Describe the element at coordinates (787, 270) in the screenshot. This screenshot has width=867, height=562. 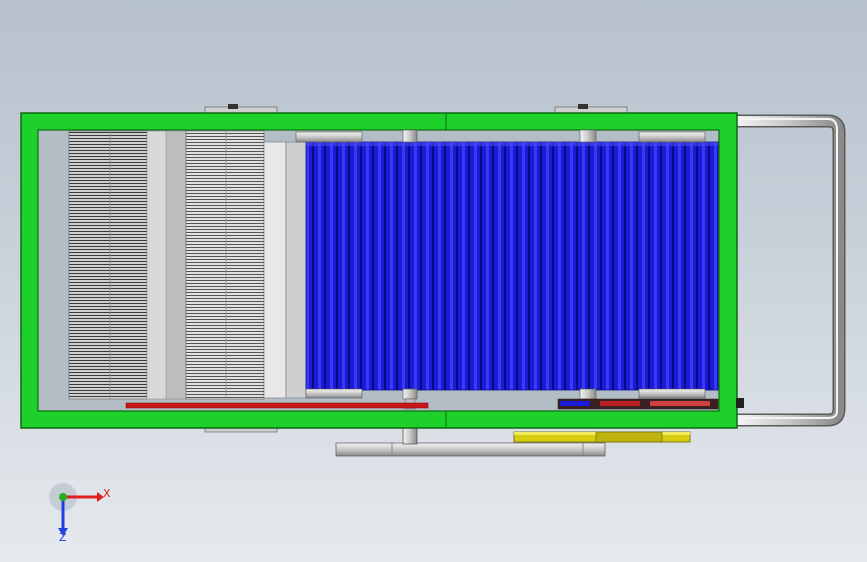
I see `handle` at that location.